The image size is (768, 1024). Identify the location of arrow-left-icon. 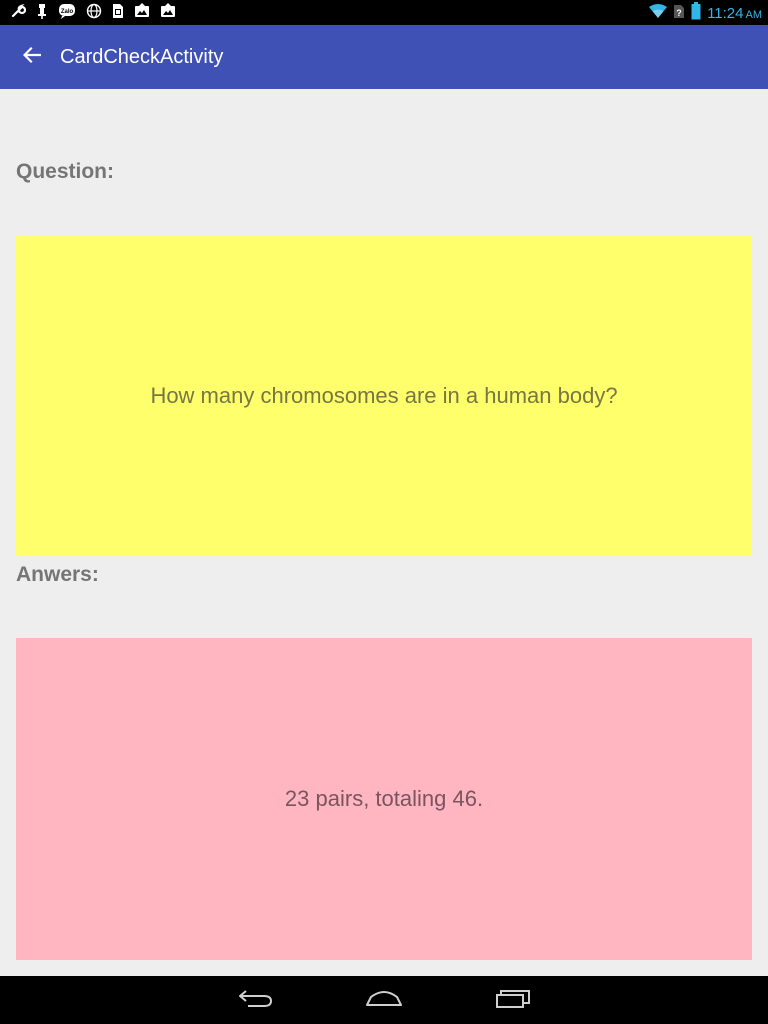
(32, 57).